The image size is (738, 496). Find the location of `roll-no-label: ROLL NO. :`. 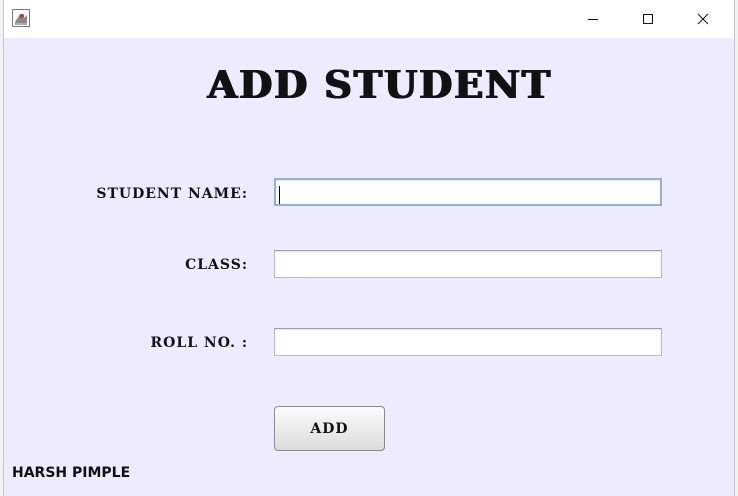

roll-no-label: ROLL NO. : is located at coordinates (199, 343).